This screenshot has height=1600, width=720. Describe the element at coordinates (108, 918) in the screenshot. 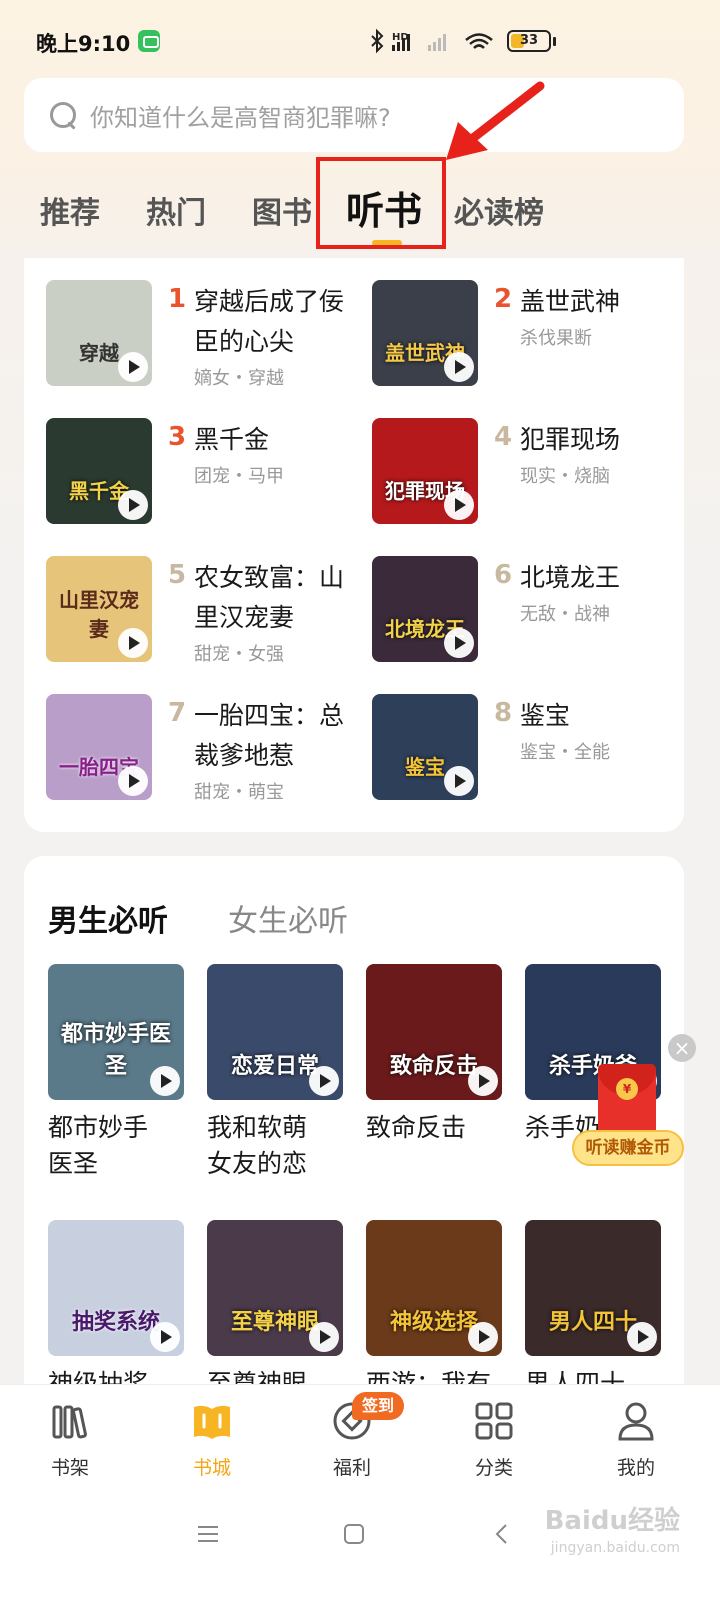

I see `tab-male-must-listen: 男生必听` at that location.